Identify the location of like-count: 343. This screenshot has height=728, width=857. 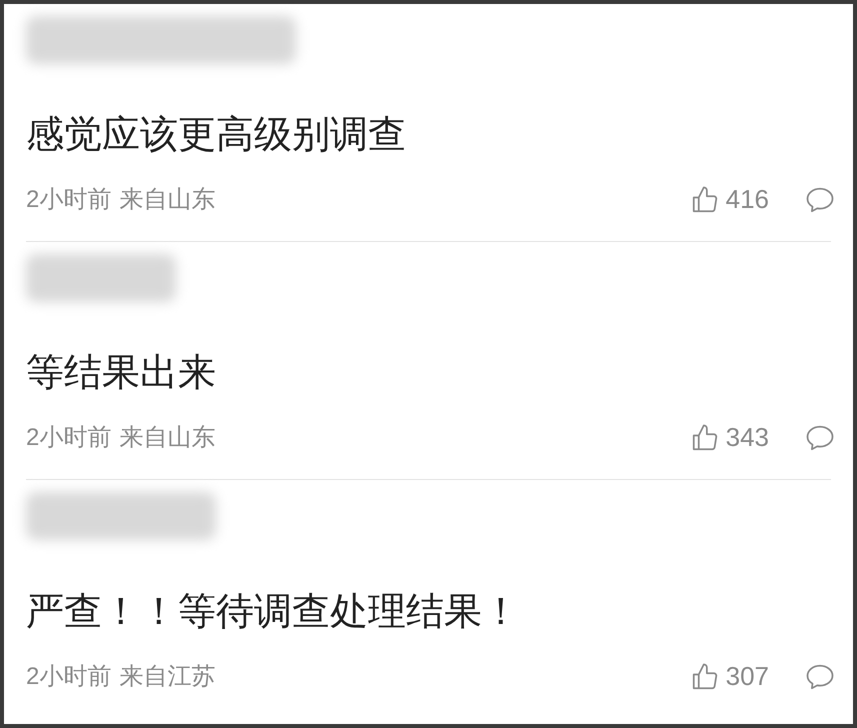
(747, 437).